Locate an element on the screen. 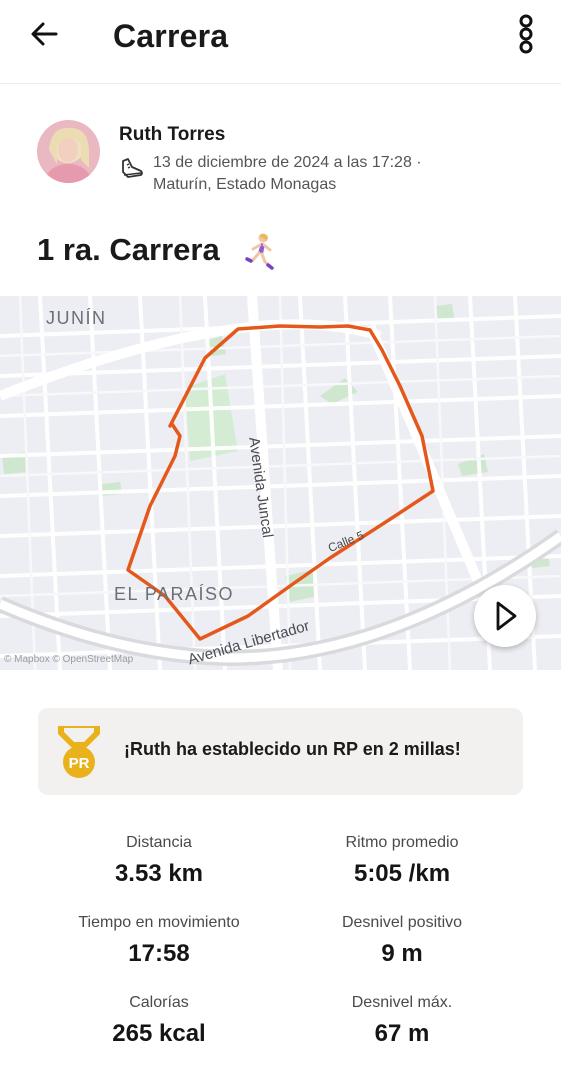 Image resolution: width=561 pixels, height=1080 pixels. stat-label: Desnivel positivo is located at coordinates (402, 922).